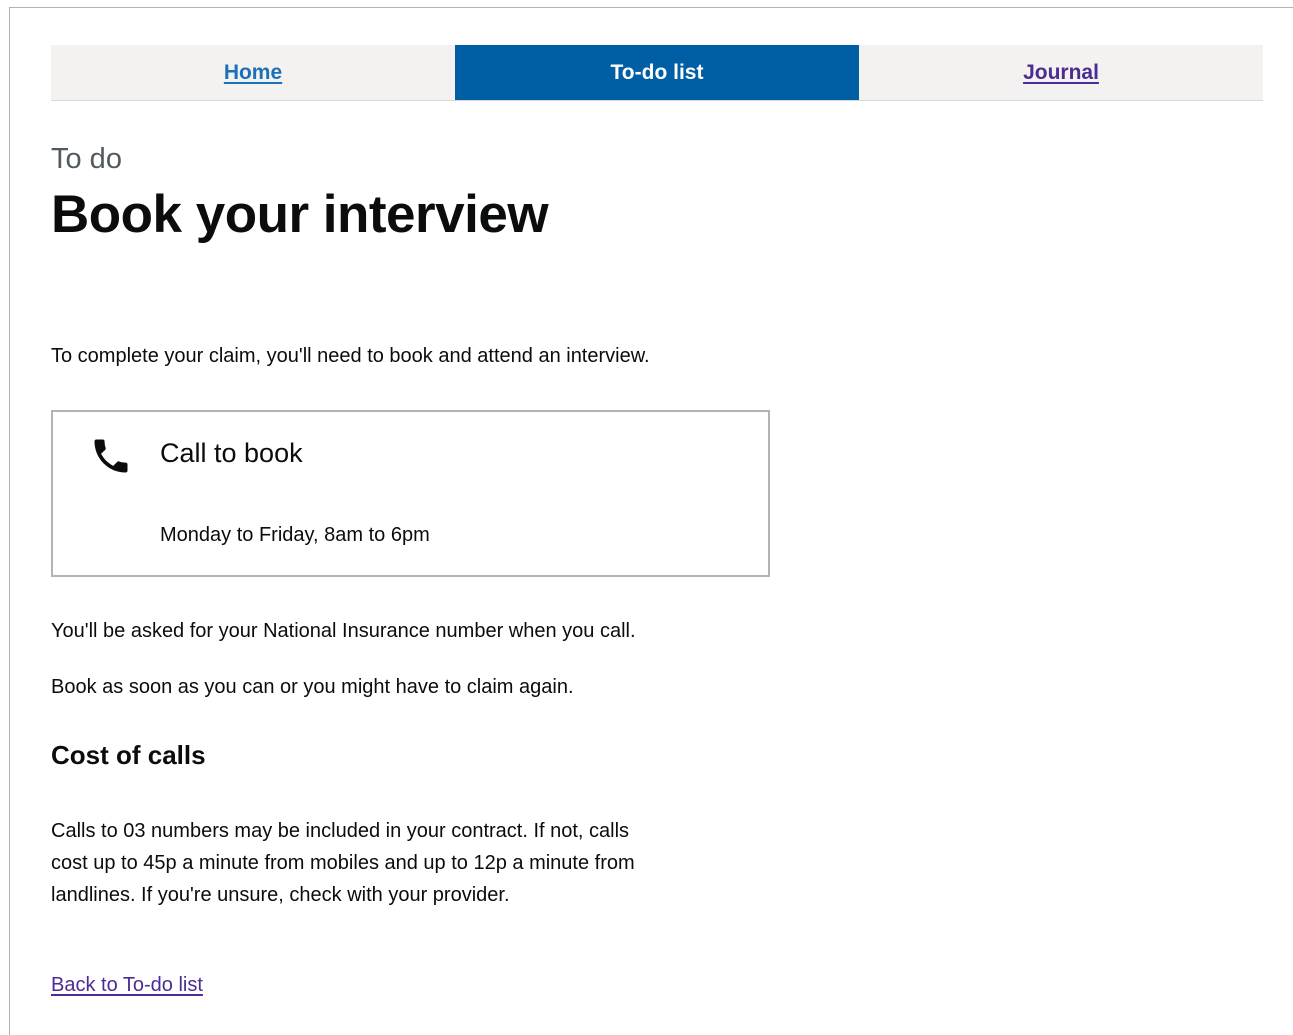  Describe the element at coordinates (86, 159) in the screenshot. I see `page-caption: To do` at that location.